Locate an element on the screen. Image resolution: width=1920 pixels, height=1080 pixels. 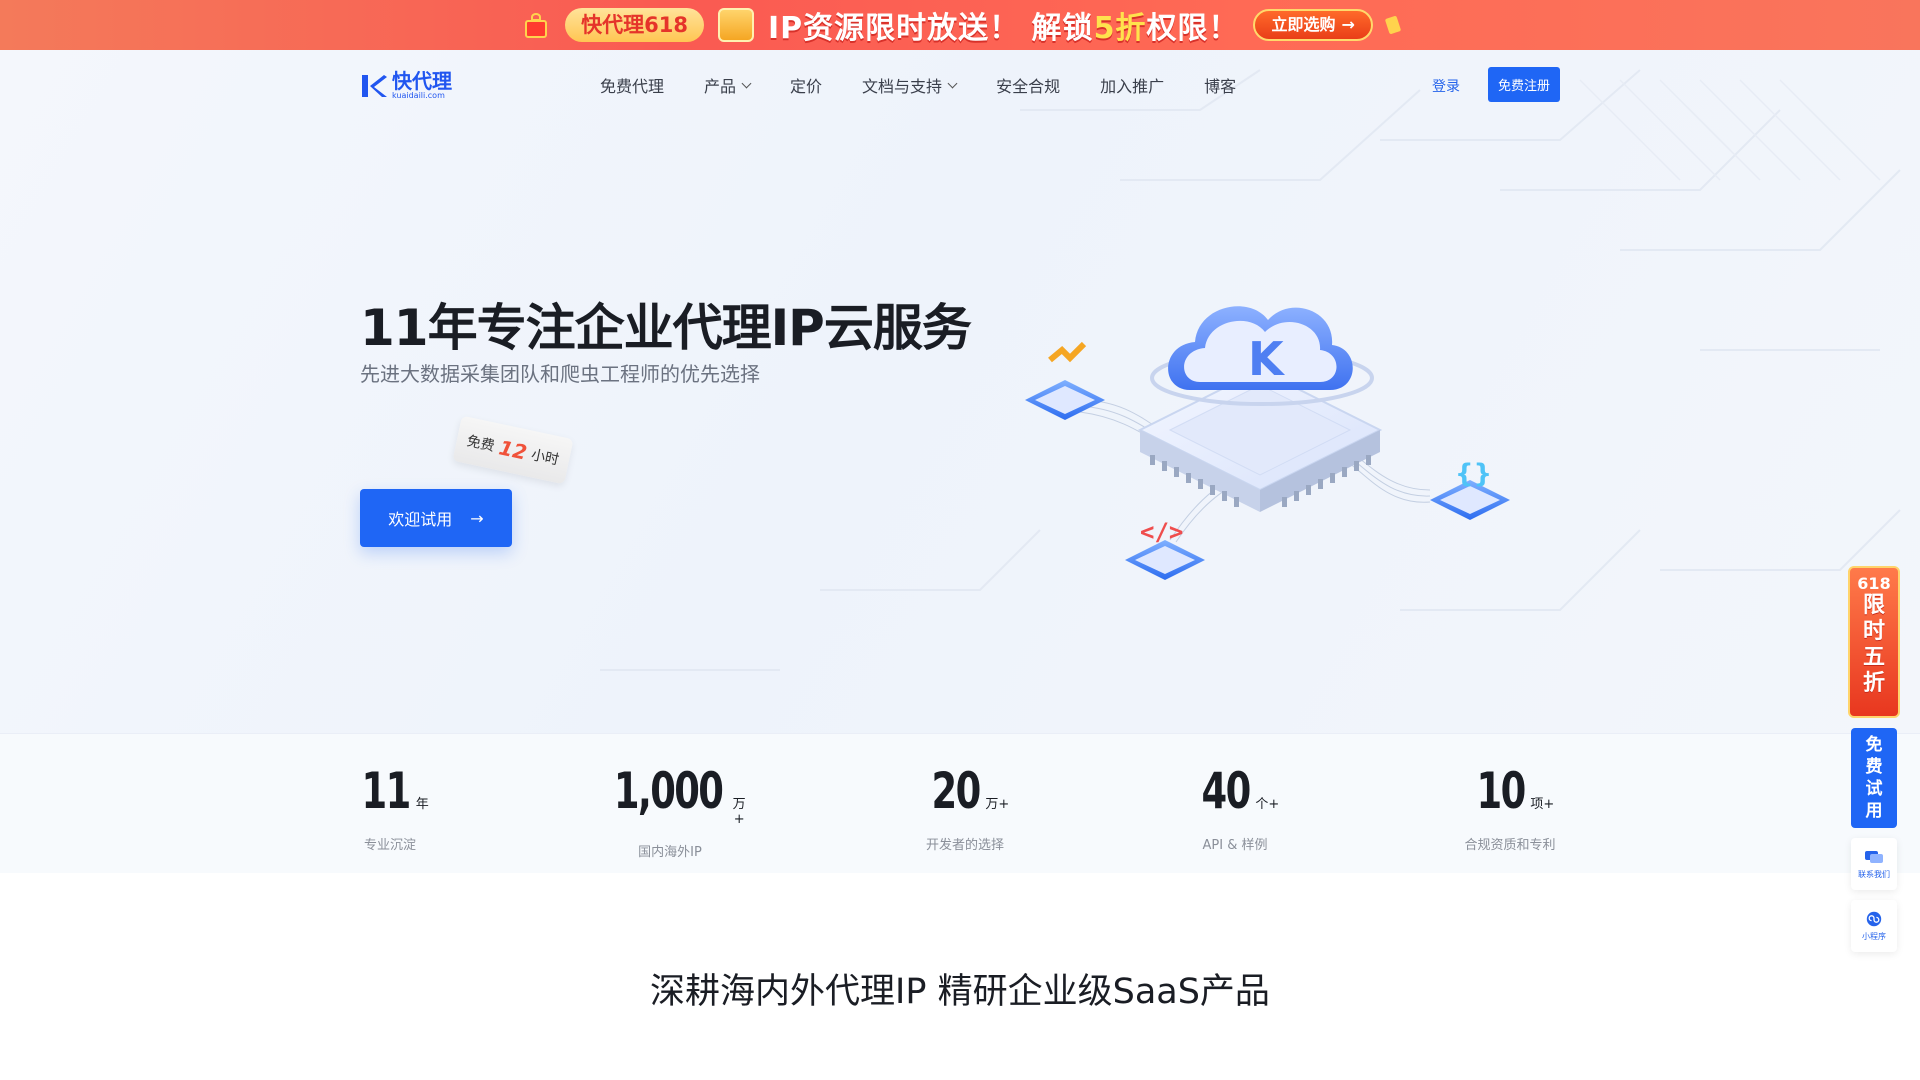
promo-headline: IP资源限时放送！ 解锁5折权限！ is located at coordinates (1003, 25).